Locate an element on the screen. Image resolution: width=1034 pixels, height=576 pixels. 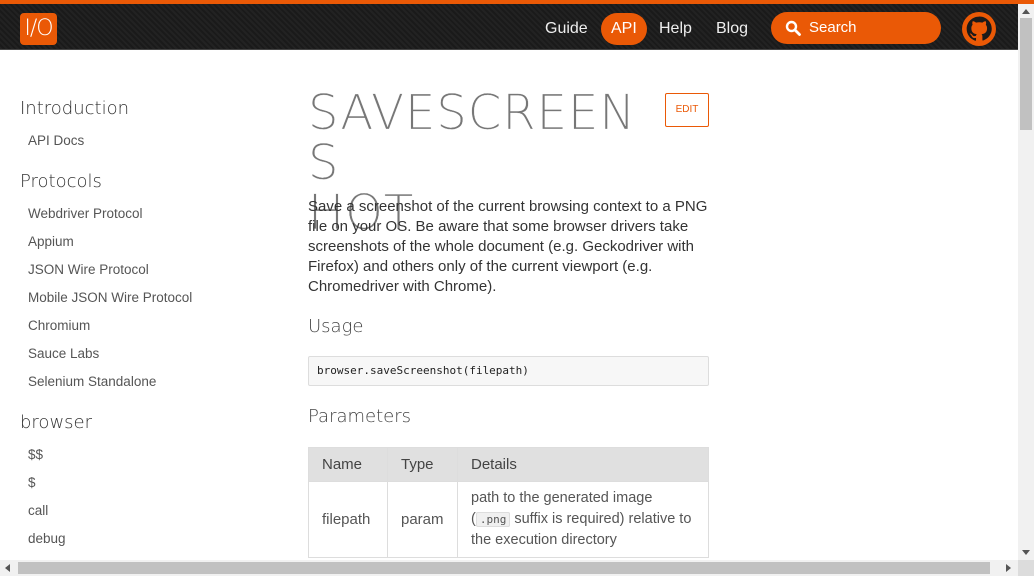
scroll-up-arrow-icon is located at coordinates (1026, 11).